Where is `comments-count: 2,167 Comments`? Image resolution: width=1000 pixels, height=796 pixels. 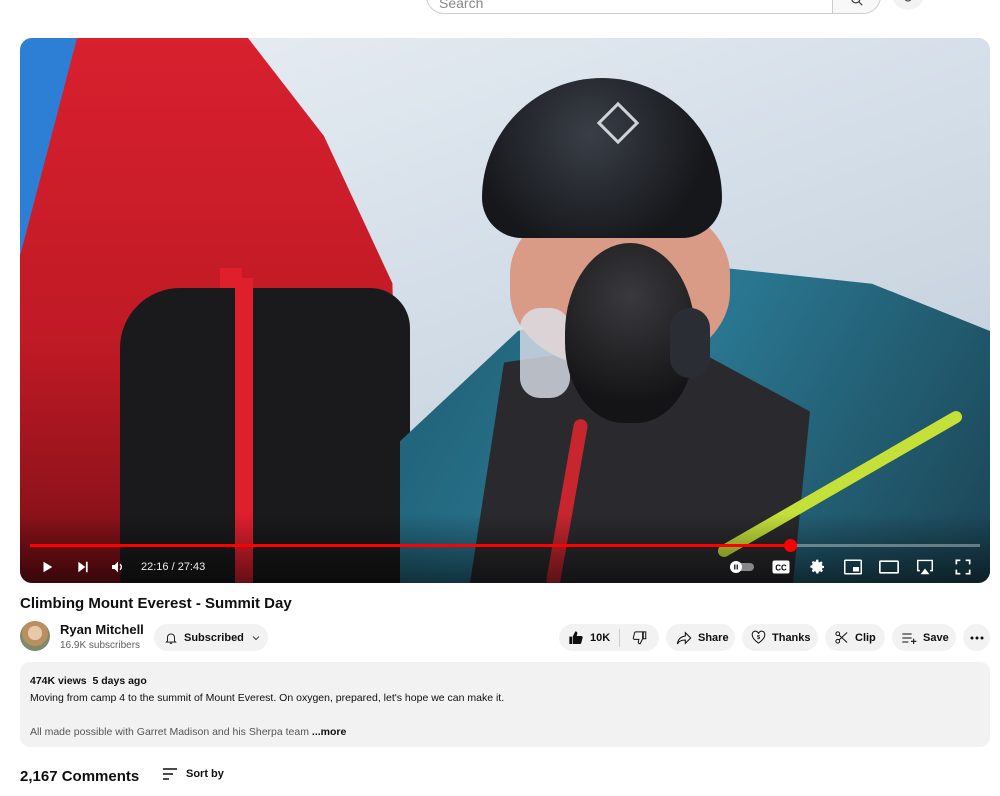 comments-count: 2,167 Comments is located at coordinates (80, 776).